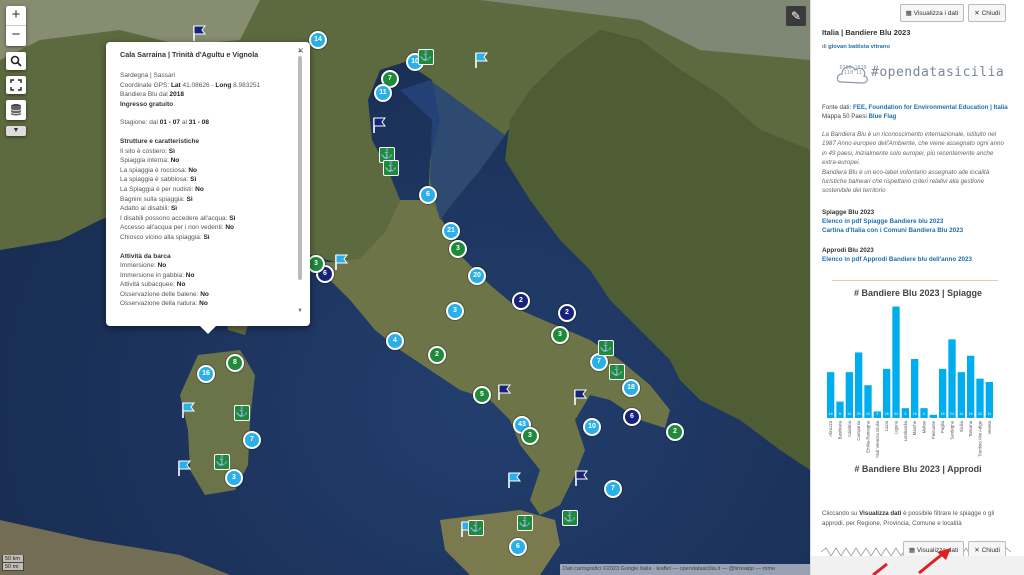  Describe the element at coordinates (143, 266) in the screenshot. I see `boat-activity-row: Immersione: No` at that location.